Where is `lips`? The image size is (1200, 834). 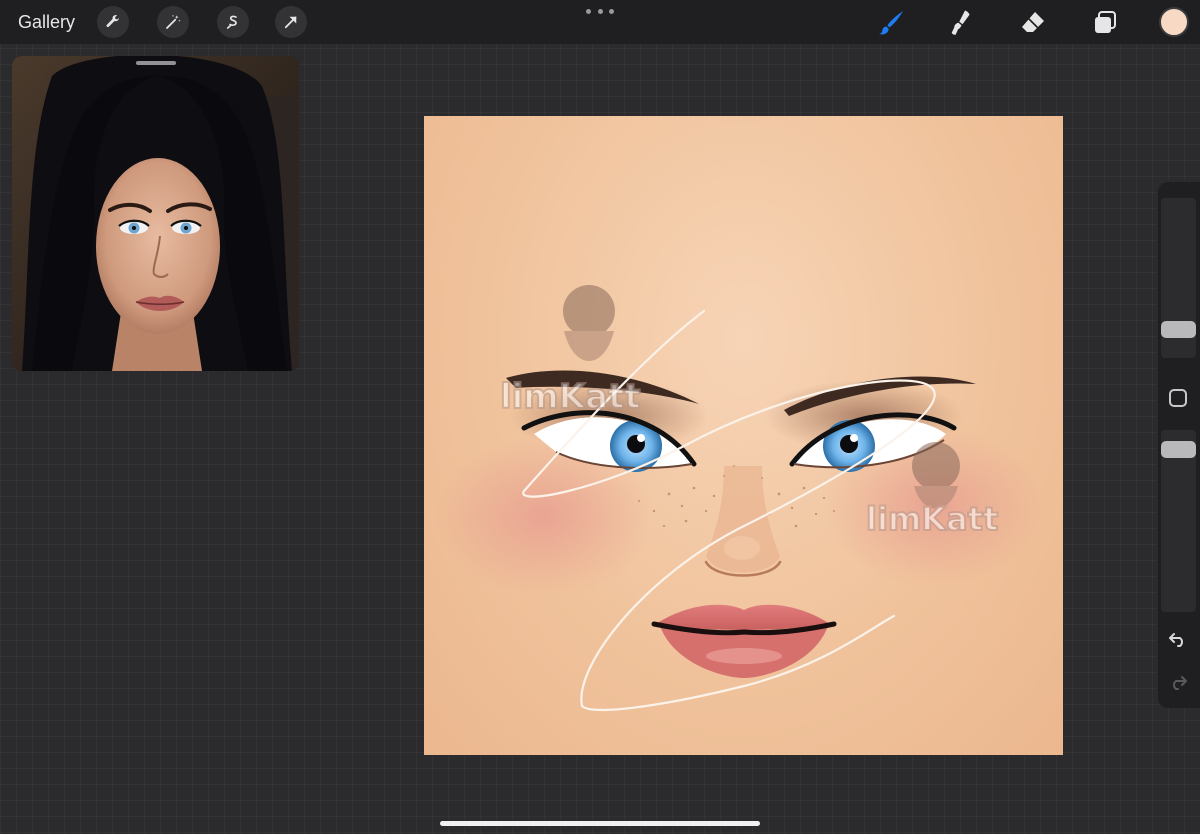 lips is located at coordinates (744, 641).